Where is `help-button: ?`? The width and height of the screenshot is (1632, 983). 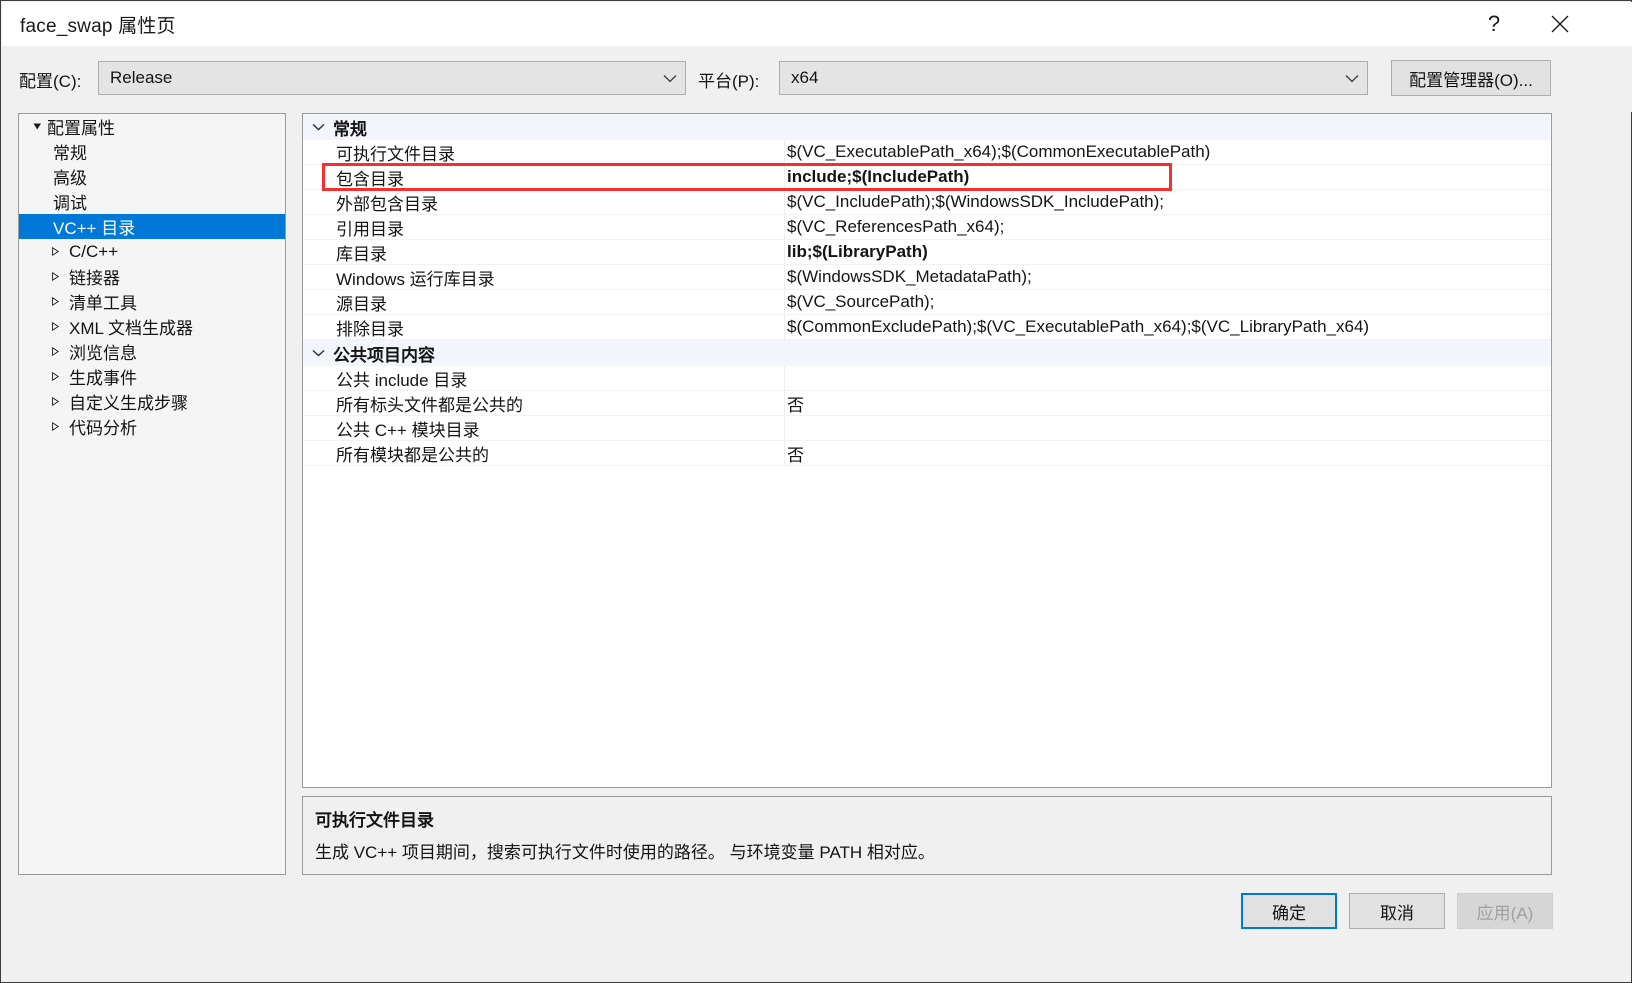
help-button: ? is located at coordinates (1494, 24).